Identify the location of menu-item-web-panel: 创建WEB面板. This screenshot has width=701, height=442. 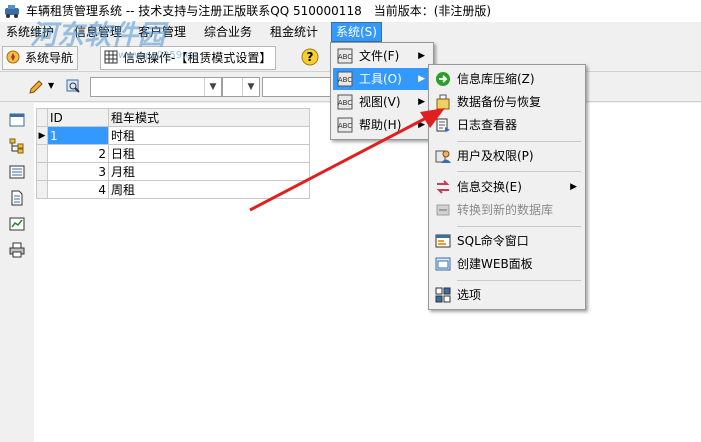
(507, 264).